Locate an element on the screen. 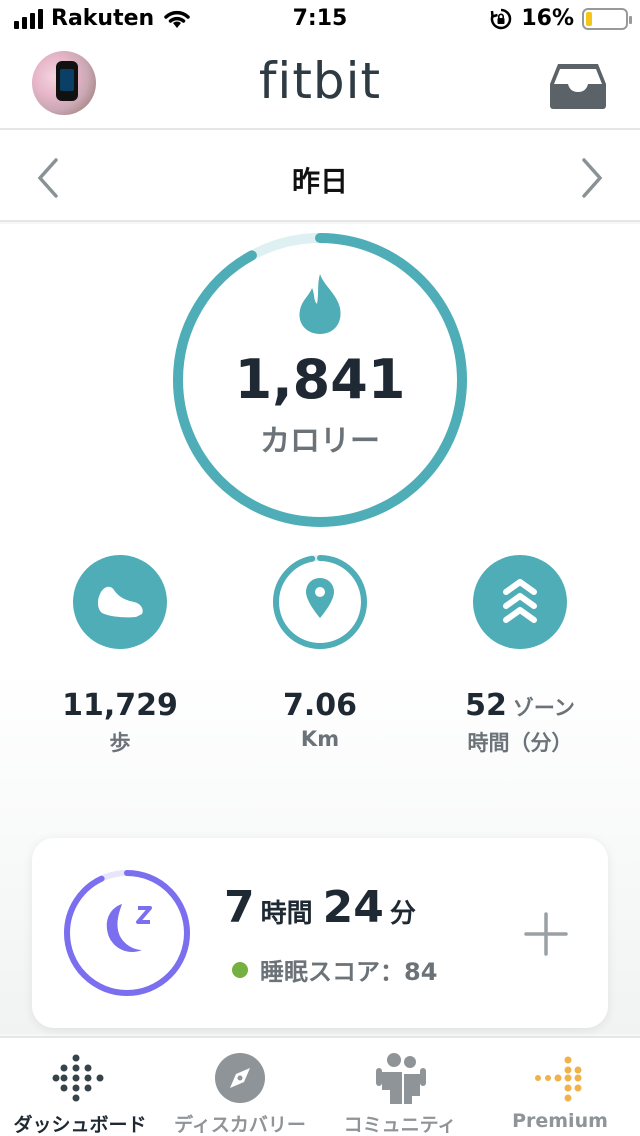 The width and height of the screenshot is (640, 1136). tab-premium: Premium is located at coordinates (560, 1087).